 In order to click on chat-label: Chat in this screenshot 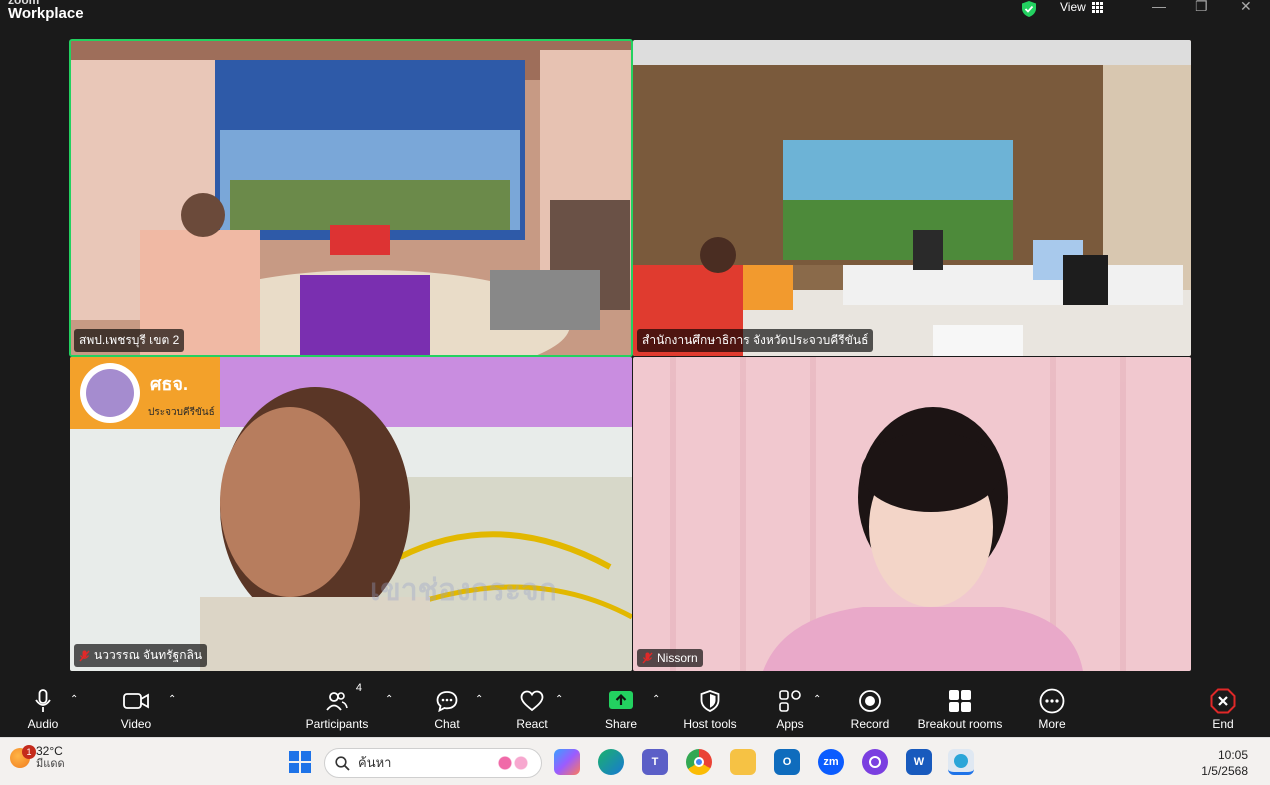, I will do `click(447, 724)`.